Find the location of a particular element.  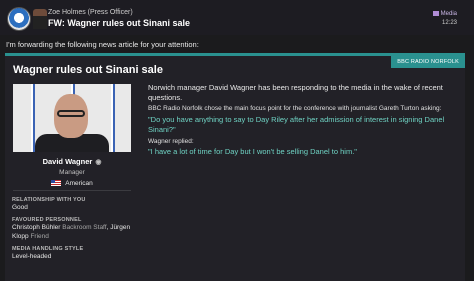

eye-icon: ◉ is located at coordinates (98, 162).